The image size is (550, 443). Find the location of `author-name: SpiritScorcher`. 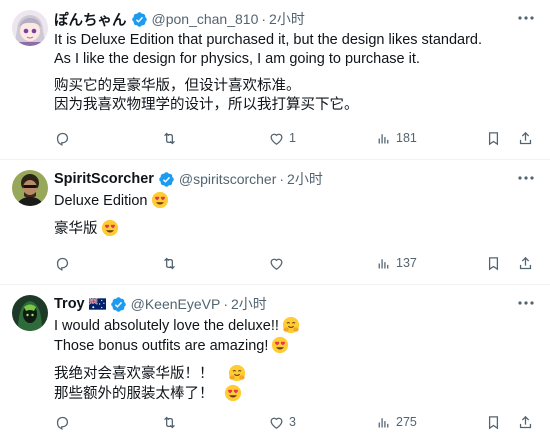

author-name: SpiritScorcher is located at coordinates (104, 179).